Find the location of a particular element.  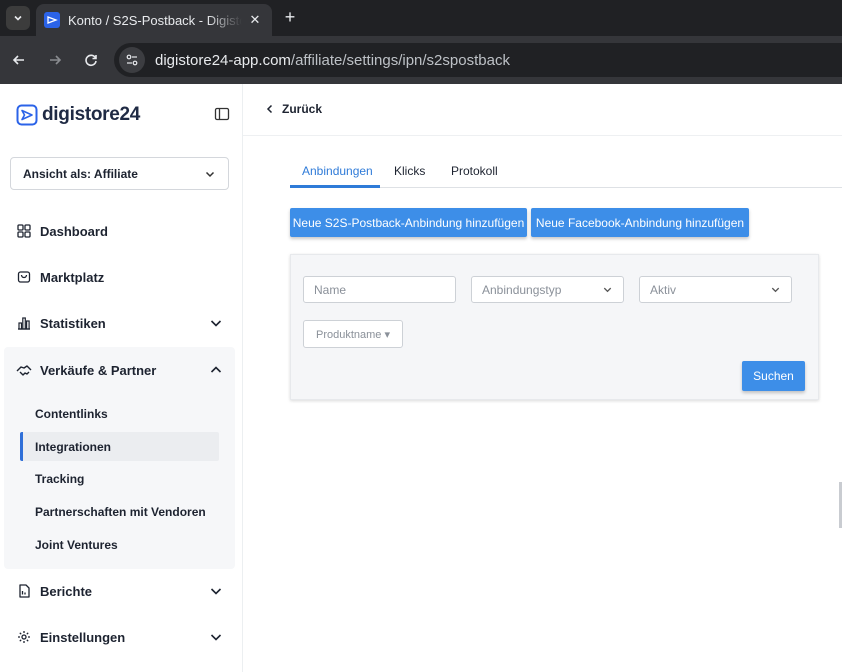

store-icon is located at coordinates (24, 277).